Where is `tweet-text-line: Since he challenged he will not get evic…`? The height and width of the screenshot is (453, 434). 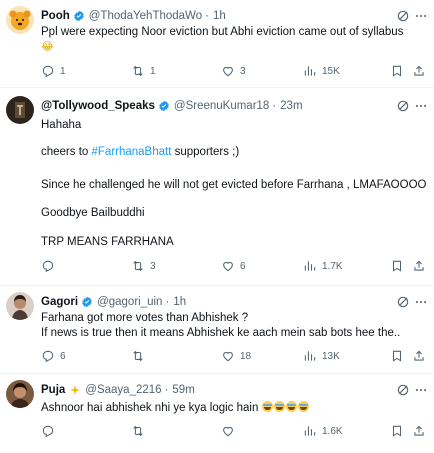
tweet-text-line: Since he challenged he will not get evic… is located at coordinates (234, 185).